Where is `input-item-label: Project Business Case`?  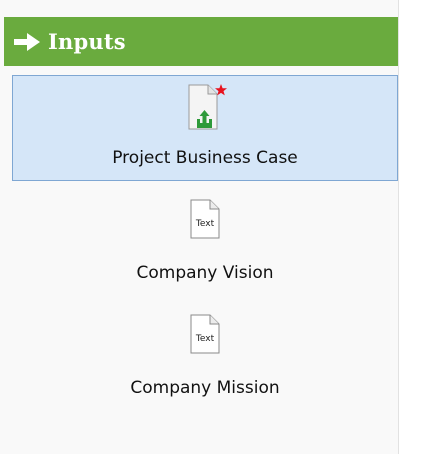
input-item-label: Project Business Case is located at coordinates (205, 158).